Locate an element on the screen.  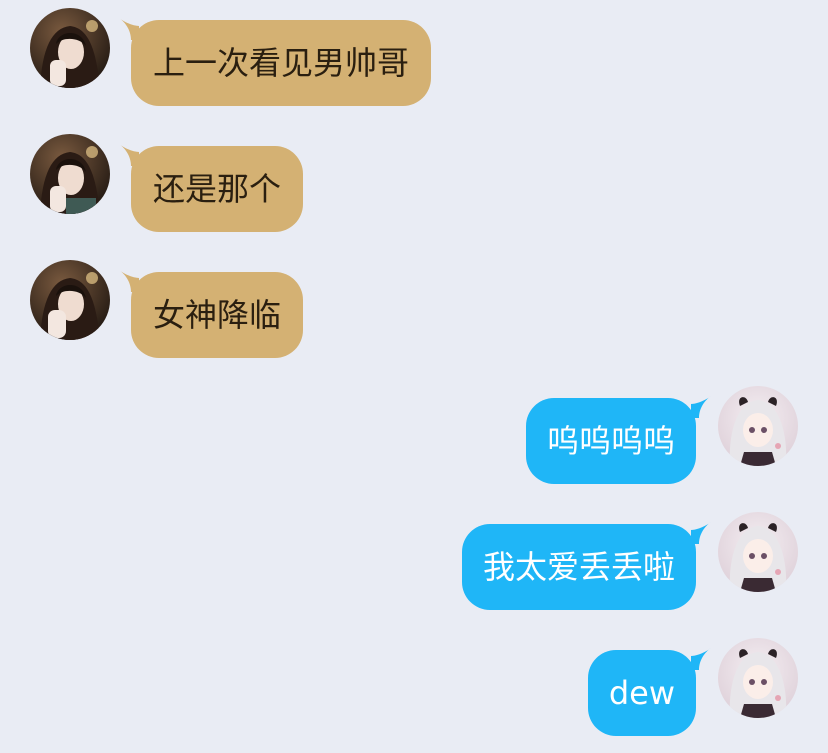
message-bubble: 呜呜呜呜 is located at coordinates (610, 441).